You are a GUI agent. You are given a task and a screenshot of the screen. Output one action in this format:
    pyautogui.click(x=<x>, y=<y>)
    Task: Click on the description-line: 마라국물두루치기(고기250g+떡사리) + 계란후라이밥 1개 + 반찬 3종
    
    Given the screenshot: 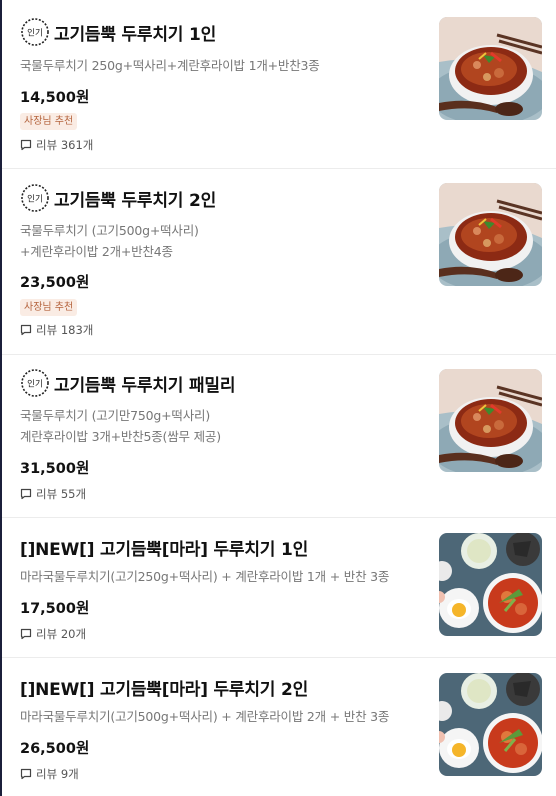 What is the action you would take?
    pyautogui.click(x=205, y=576)
    